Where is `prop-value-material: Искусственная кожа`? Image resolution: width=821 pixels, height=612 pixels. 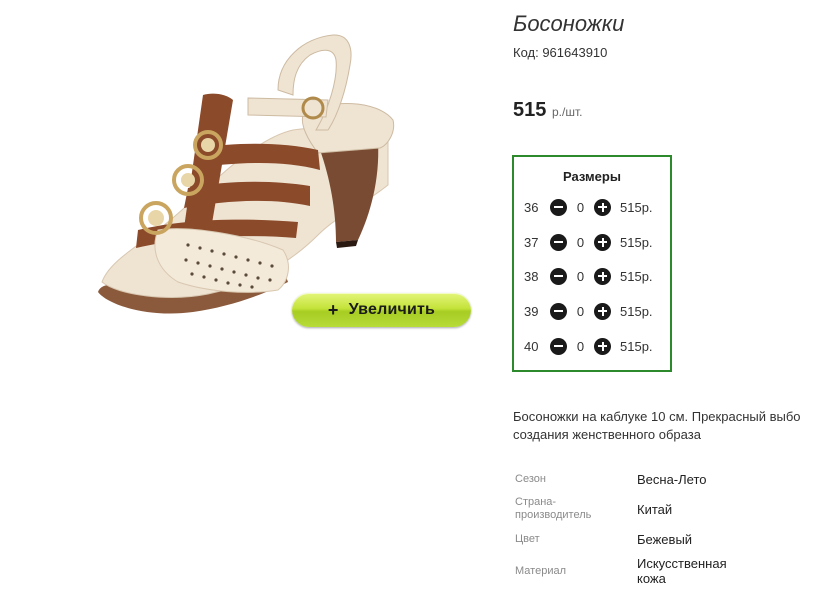
prop-value-material: Искусственная кожа is located at coordinates (682, 571).